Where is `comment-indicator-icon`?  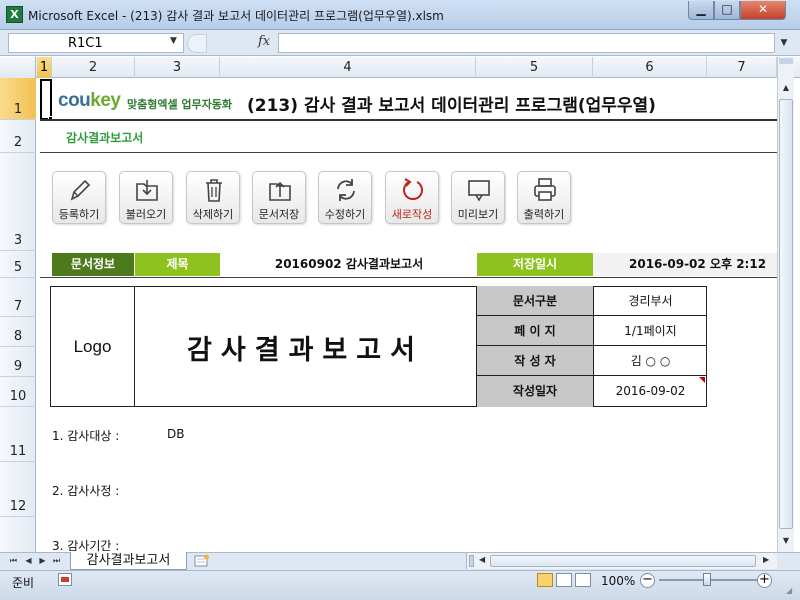 comment-indicator-icon is located at coordinates (702, 380).